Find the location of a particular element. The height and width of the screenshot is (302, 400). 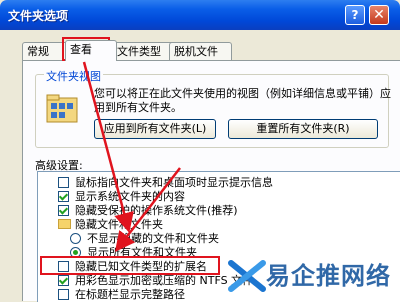

tab-view: 查看 is located at coordinates (91, 50).